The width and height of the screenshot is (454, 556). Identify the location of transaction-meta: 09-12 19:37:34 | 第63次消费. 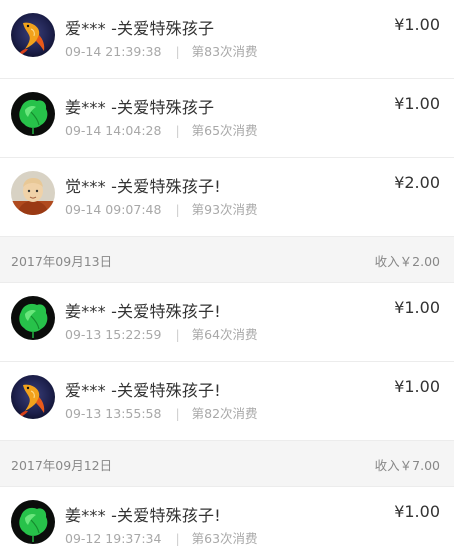
(161, 537).